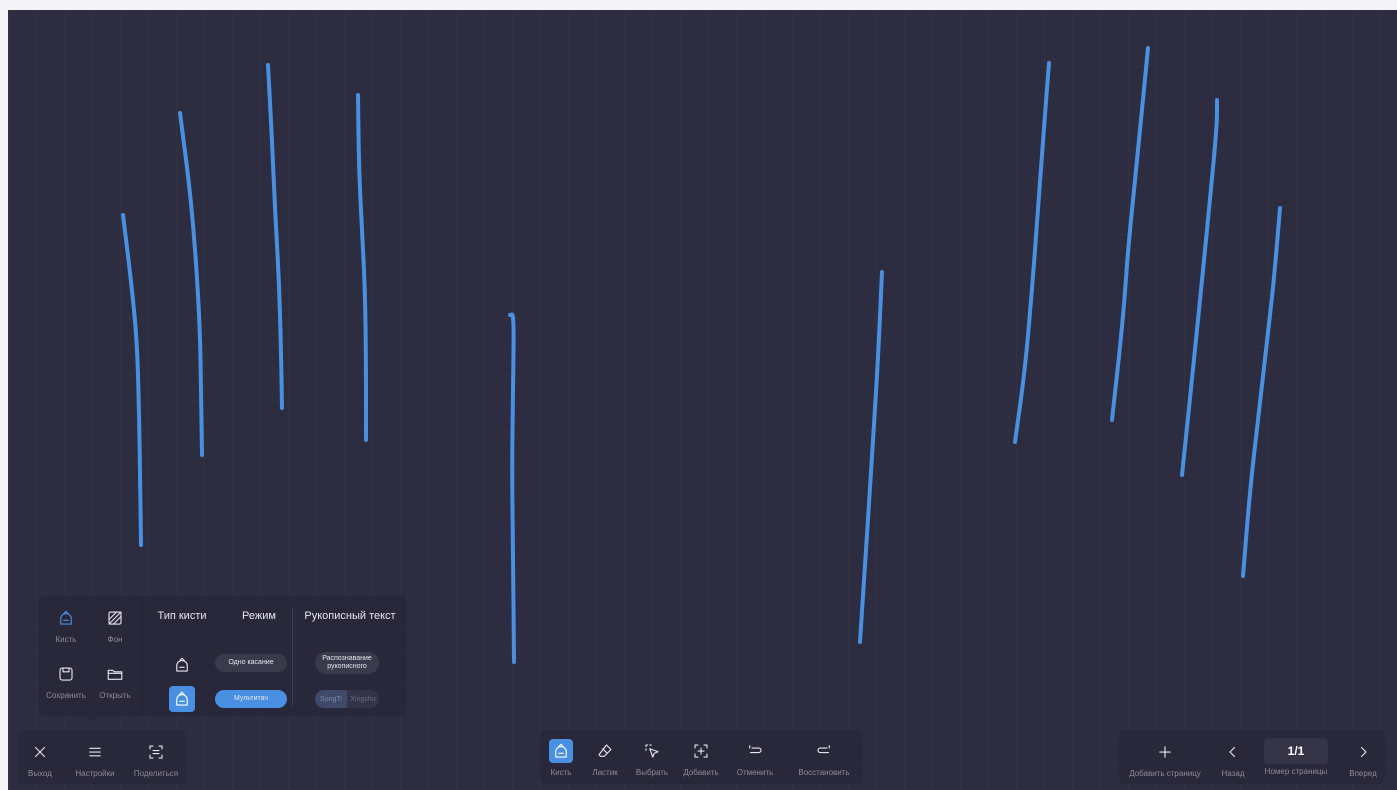  I want to click on select-icon, so click(652, 751).